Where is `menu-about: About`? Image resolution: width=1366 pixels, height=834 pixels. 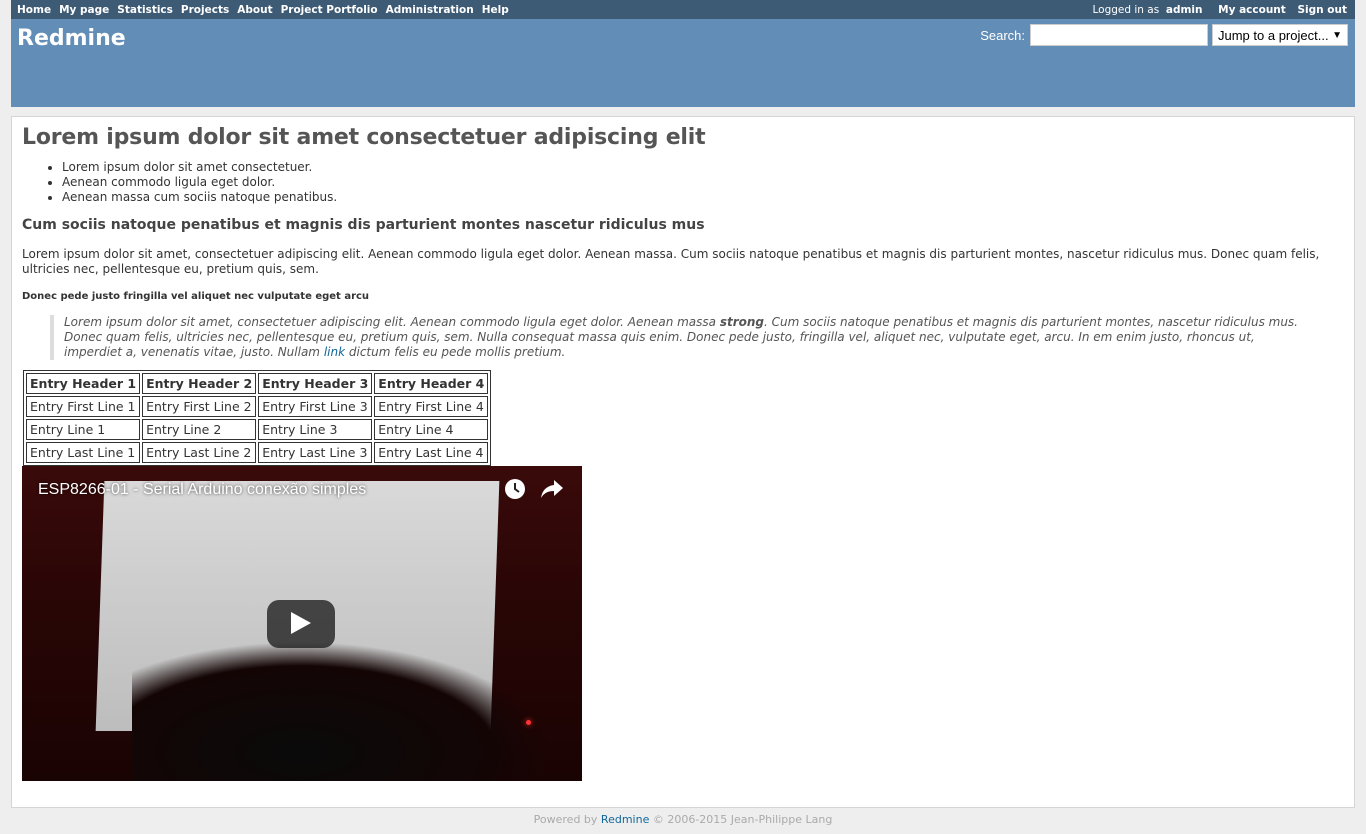
menu-about: About is located at coordinates (254, 10).